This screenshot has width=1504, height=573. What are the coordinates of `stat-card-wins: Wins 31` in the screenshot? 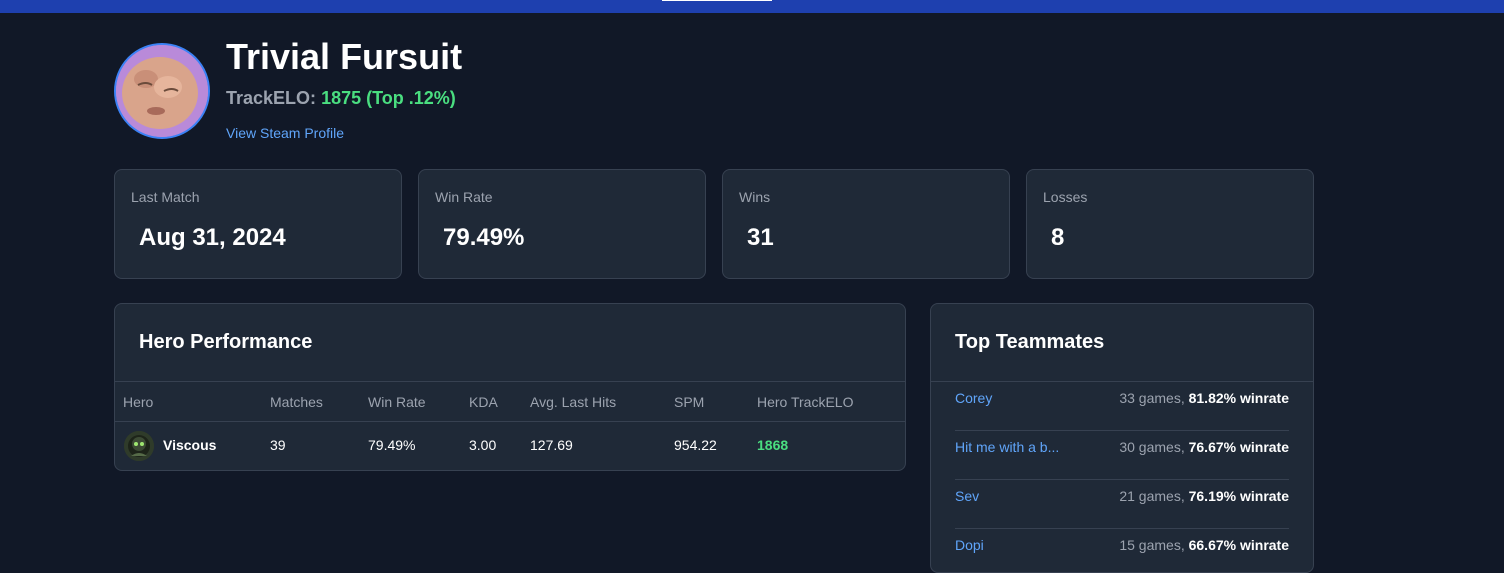 It's located at (866, 224).